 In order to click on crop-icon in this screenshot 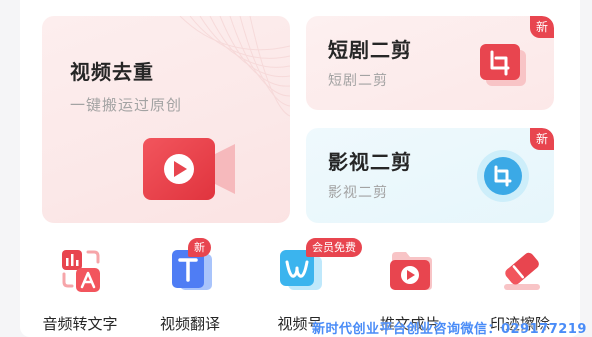, I will do `click(503, 65)`.